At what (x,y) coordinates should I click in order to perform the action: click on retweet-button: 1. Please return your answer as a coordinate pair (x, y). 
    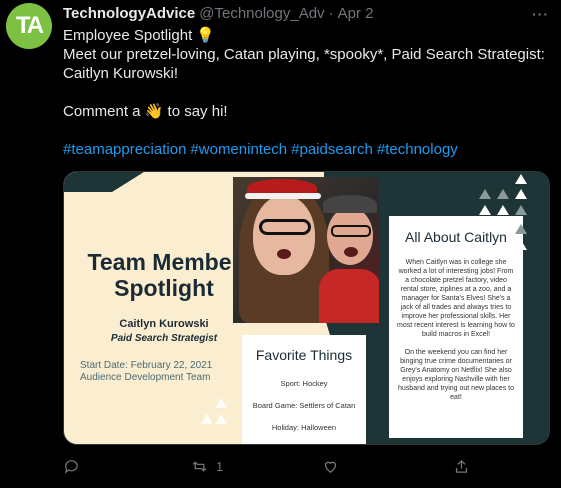
    Looking at the image, I should click on (207, 466).